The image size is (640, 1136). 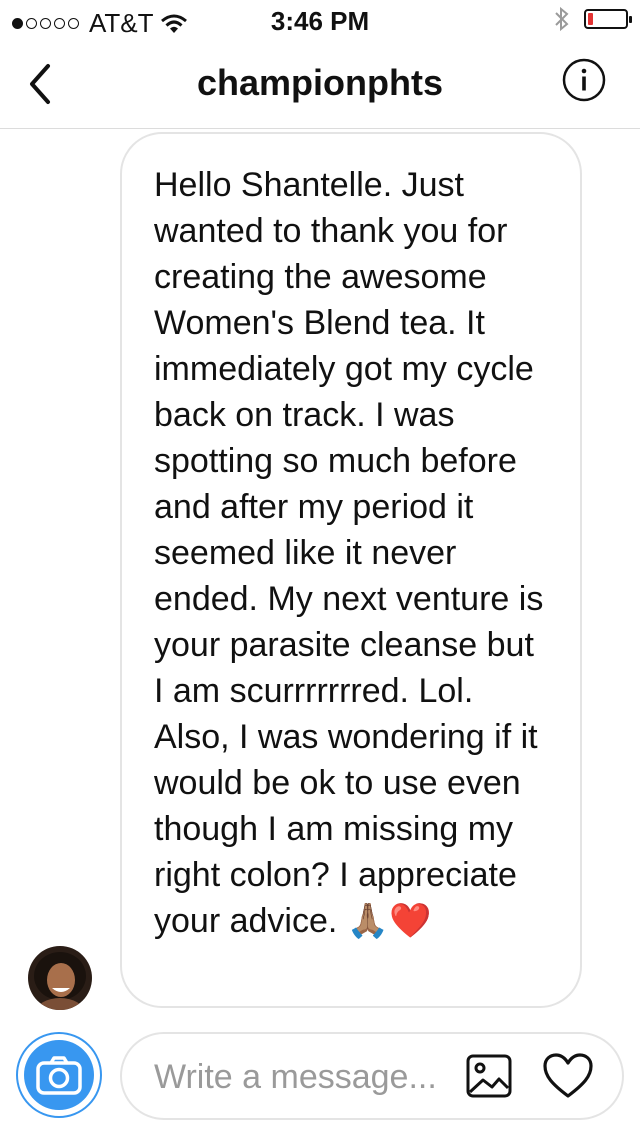 I want to click on camera-icon, so click(x=59, y=1075).